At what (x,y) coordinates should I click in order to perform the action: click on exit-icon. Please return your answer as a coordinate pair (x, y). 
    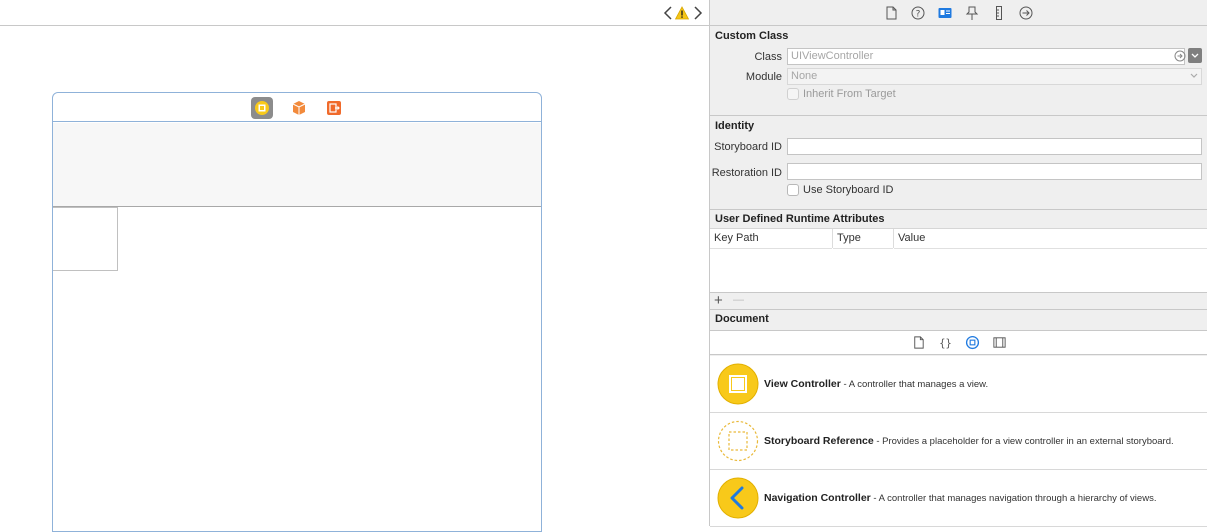
    Looking at the image, I should click on (334, 108).